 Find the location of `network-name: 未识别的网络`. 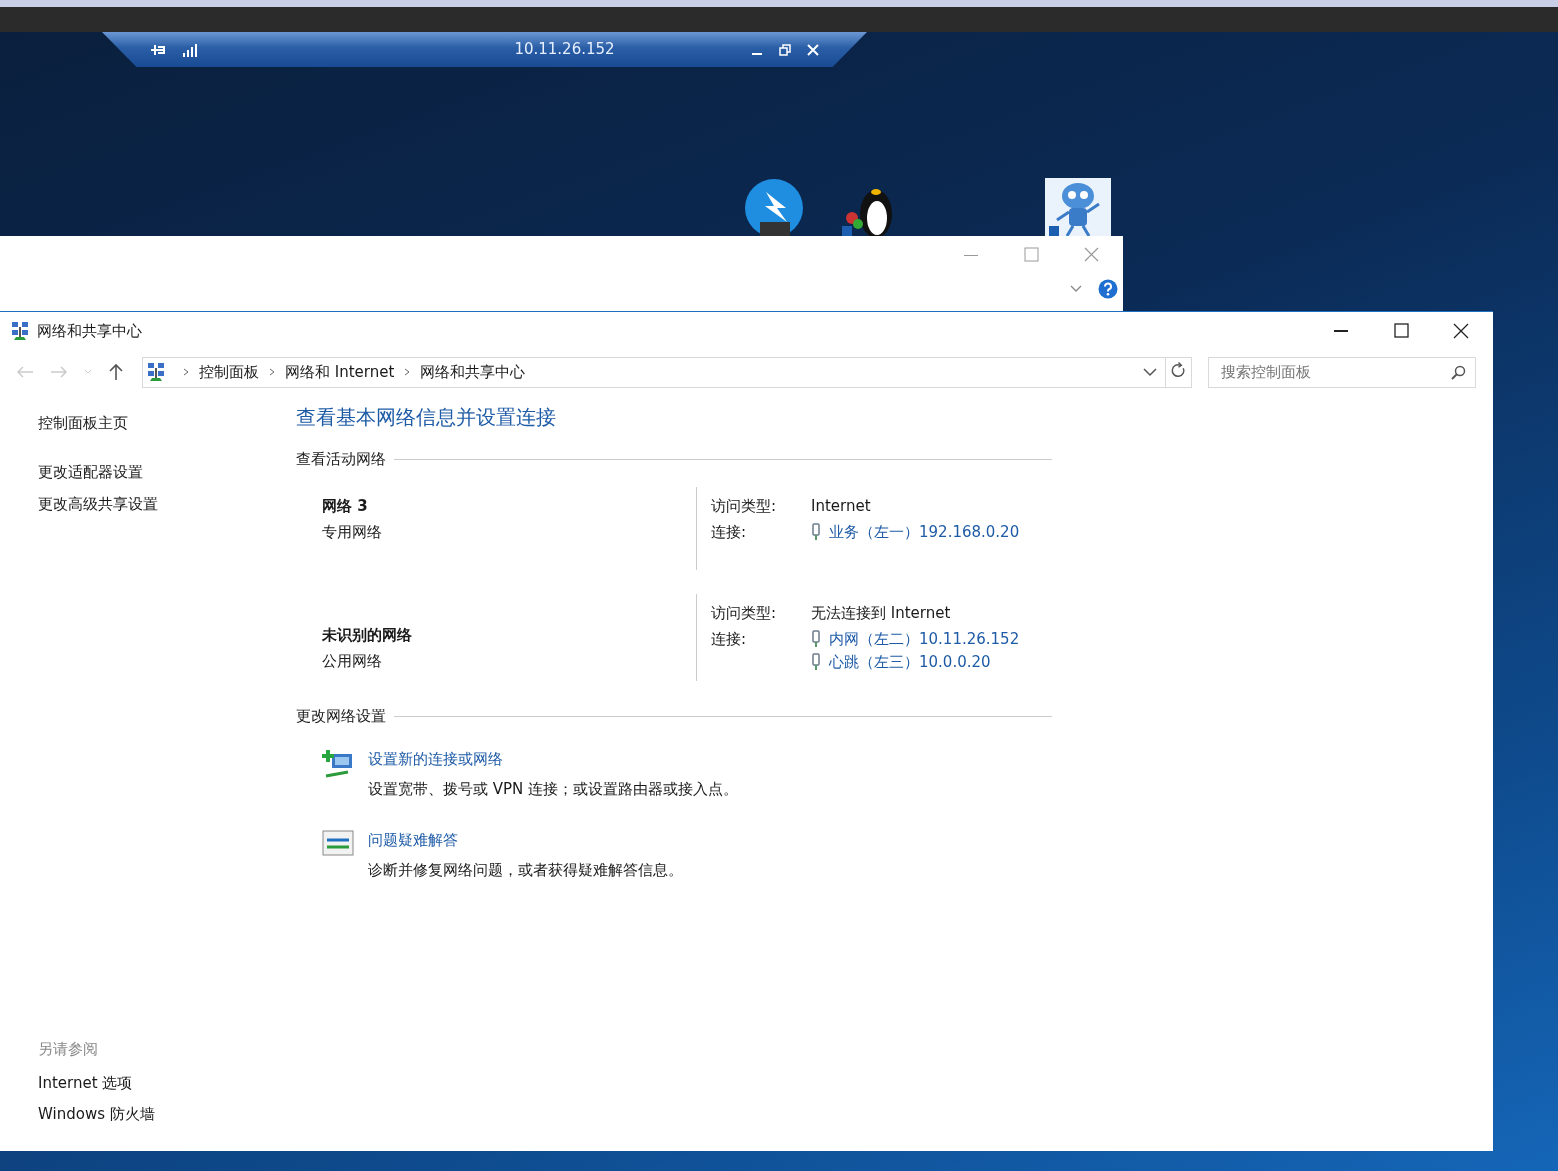

network-name: 未识别的网络 is located at coordinates (367, 635).